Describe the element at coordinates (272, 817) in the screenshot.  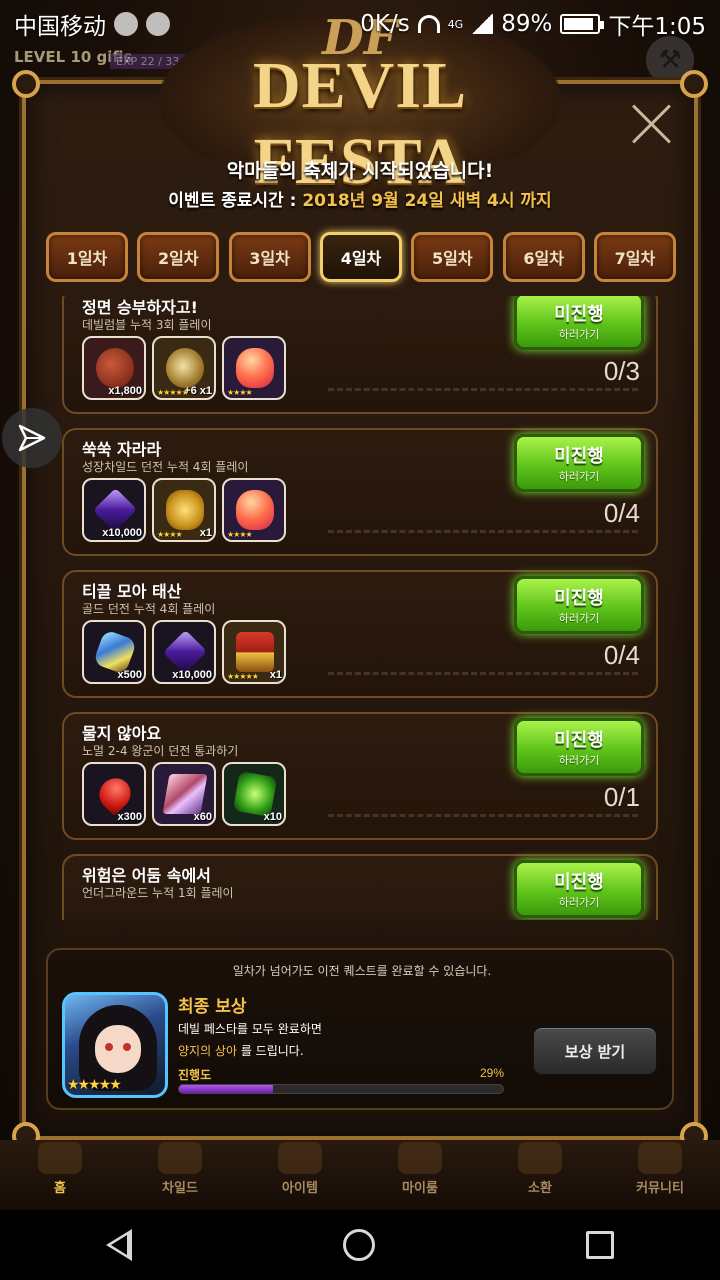
I see `reward-qty: x10` at that location.